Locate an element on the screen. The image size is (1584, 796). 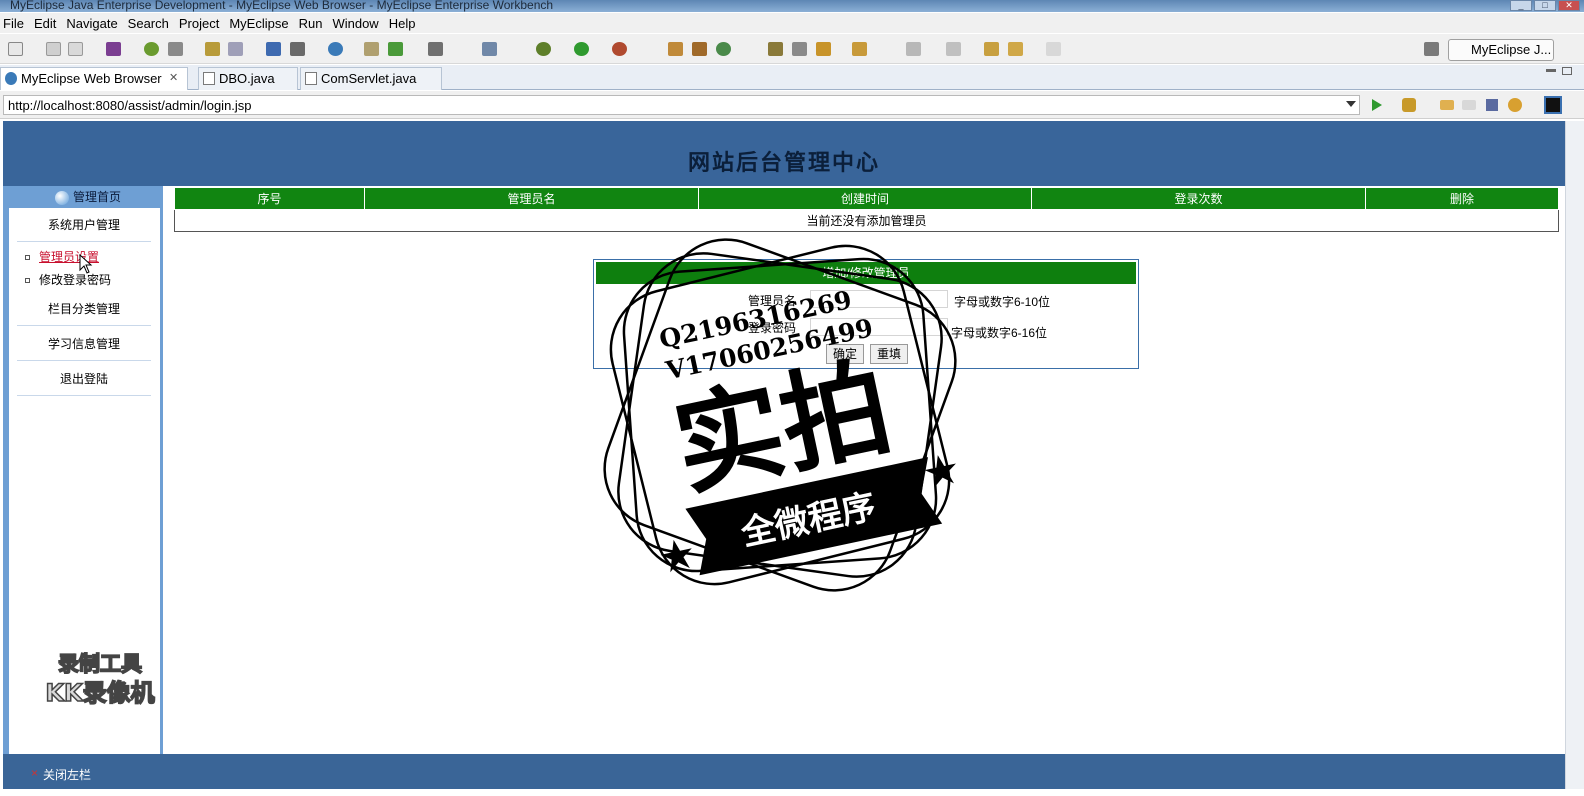
bug-icon is located at coordinates (151, 49).